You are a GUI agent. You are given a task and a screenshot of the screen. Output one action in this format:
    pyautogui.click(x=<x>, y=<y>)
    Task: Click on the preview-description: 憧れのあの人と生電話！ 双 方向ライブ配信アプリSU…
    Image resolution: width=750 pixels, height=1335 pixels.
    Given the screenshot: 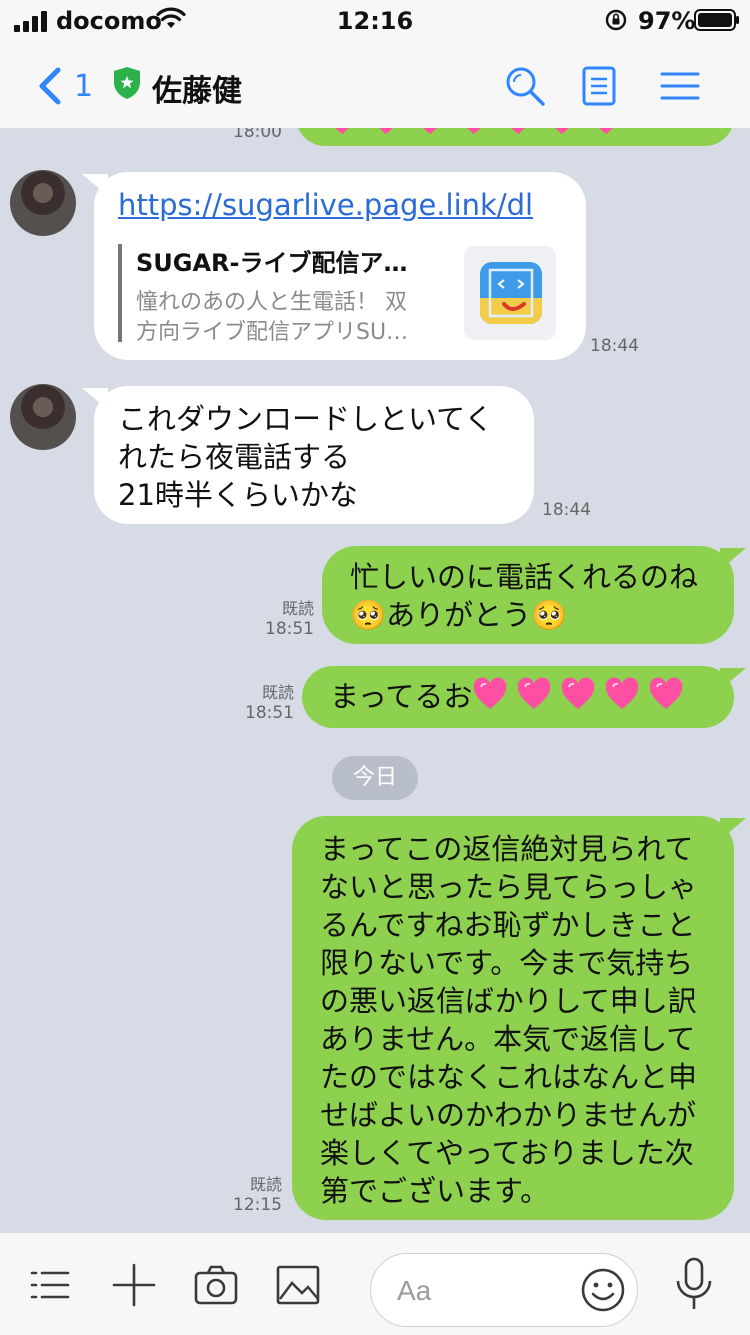 What is the action you would take?
    pyautogui.click(x=272, y=317)
    